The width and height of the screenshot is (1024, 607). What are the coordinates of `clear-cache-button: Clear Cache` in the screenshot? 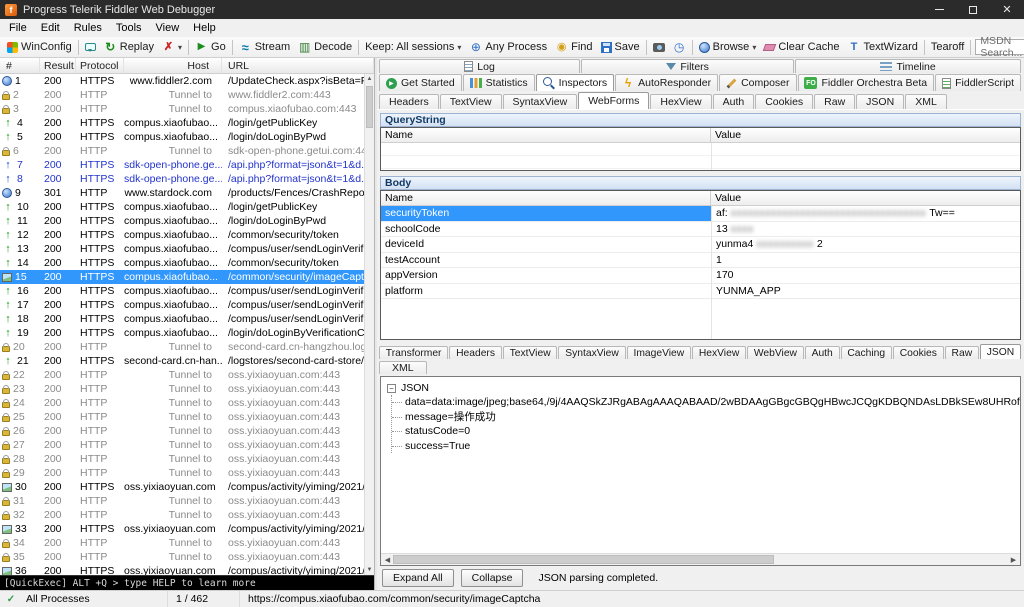 It's located at (801, 47).